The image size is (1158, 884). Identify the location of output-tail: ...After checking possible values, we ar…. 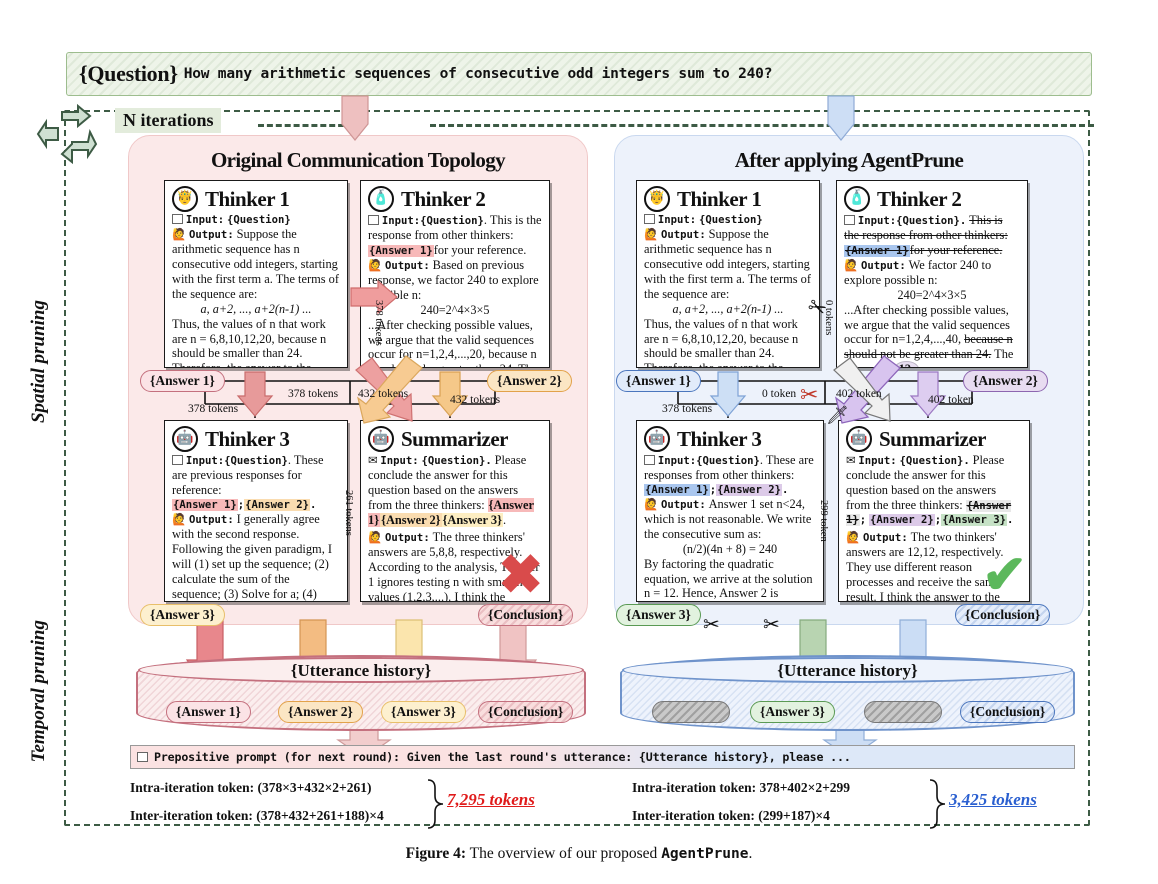
(455, 342).